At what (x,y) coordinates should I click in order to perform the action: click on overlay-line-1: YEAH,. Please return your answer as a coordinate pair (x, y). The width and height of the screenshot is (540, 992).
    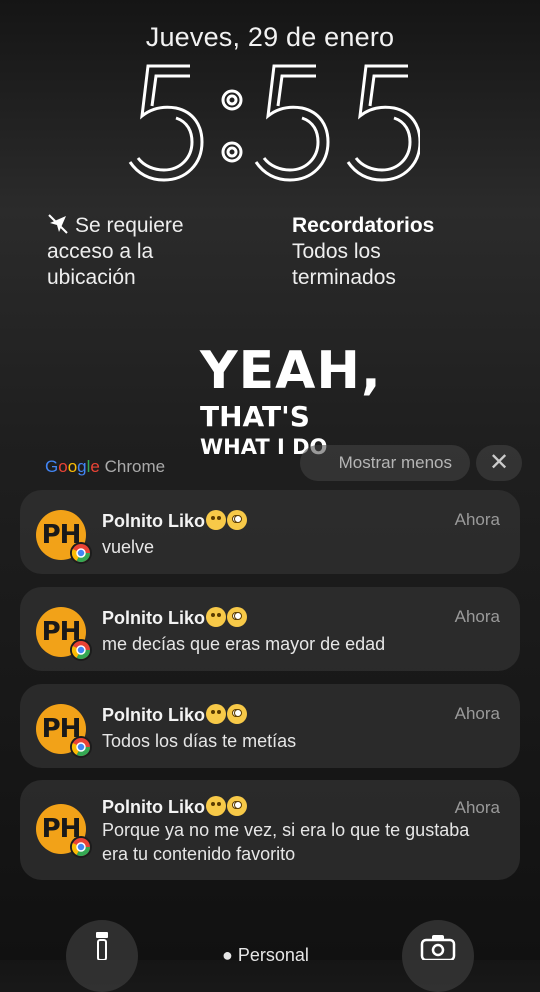
    Looking at the image, I should click on (291, 371).